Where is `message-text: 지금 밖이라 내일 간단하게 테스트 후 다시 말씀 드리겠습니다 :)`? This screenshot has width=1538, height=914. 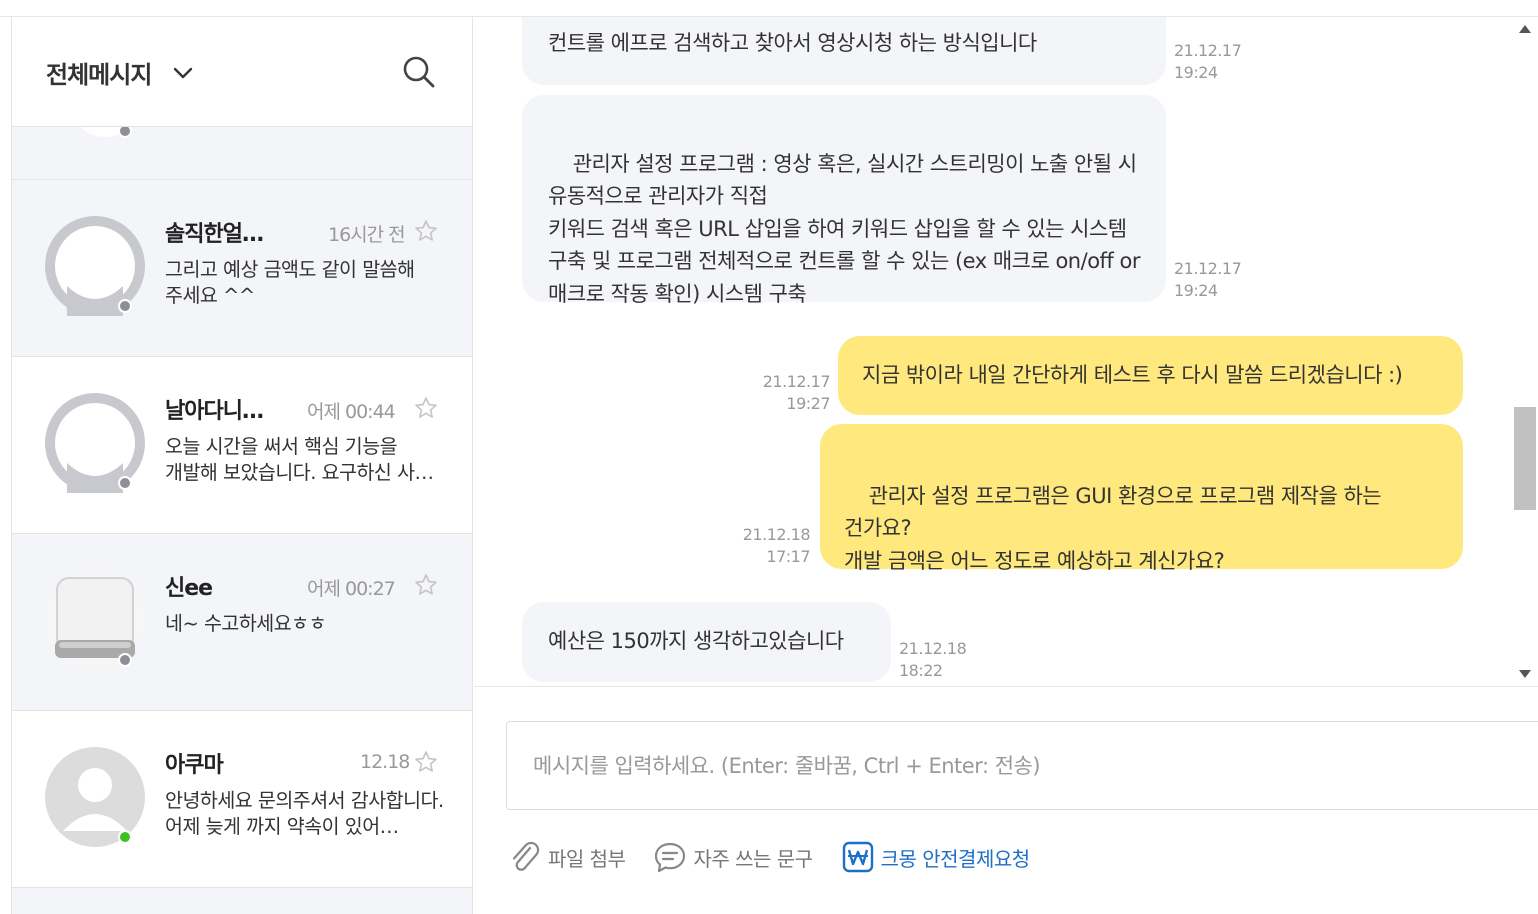
message-text: 지금 밖이라 내일 간단하게 테스트 후 다시 말씀 드리겠습니다 :) is located at coordinates (1132, 375).